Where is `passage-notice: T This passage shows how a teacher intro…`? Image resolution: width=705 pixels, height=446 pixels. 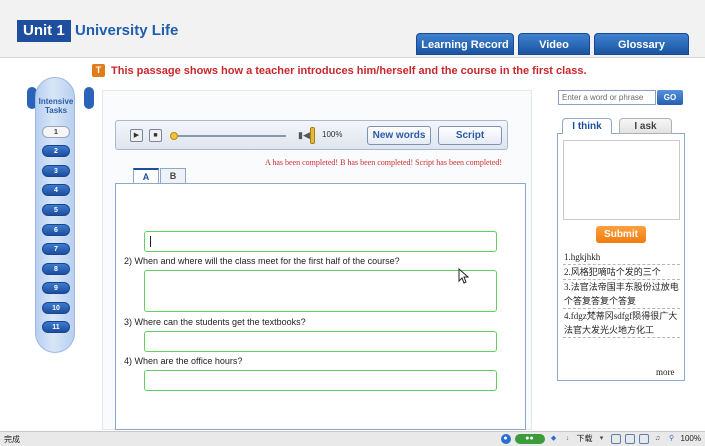 passage-notice: T This passage shows how a teacher intro… is located at coordinates (339, 70).